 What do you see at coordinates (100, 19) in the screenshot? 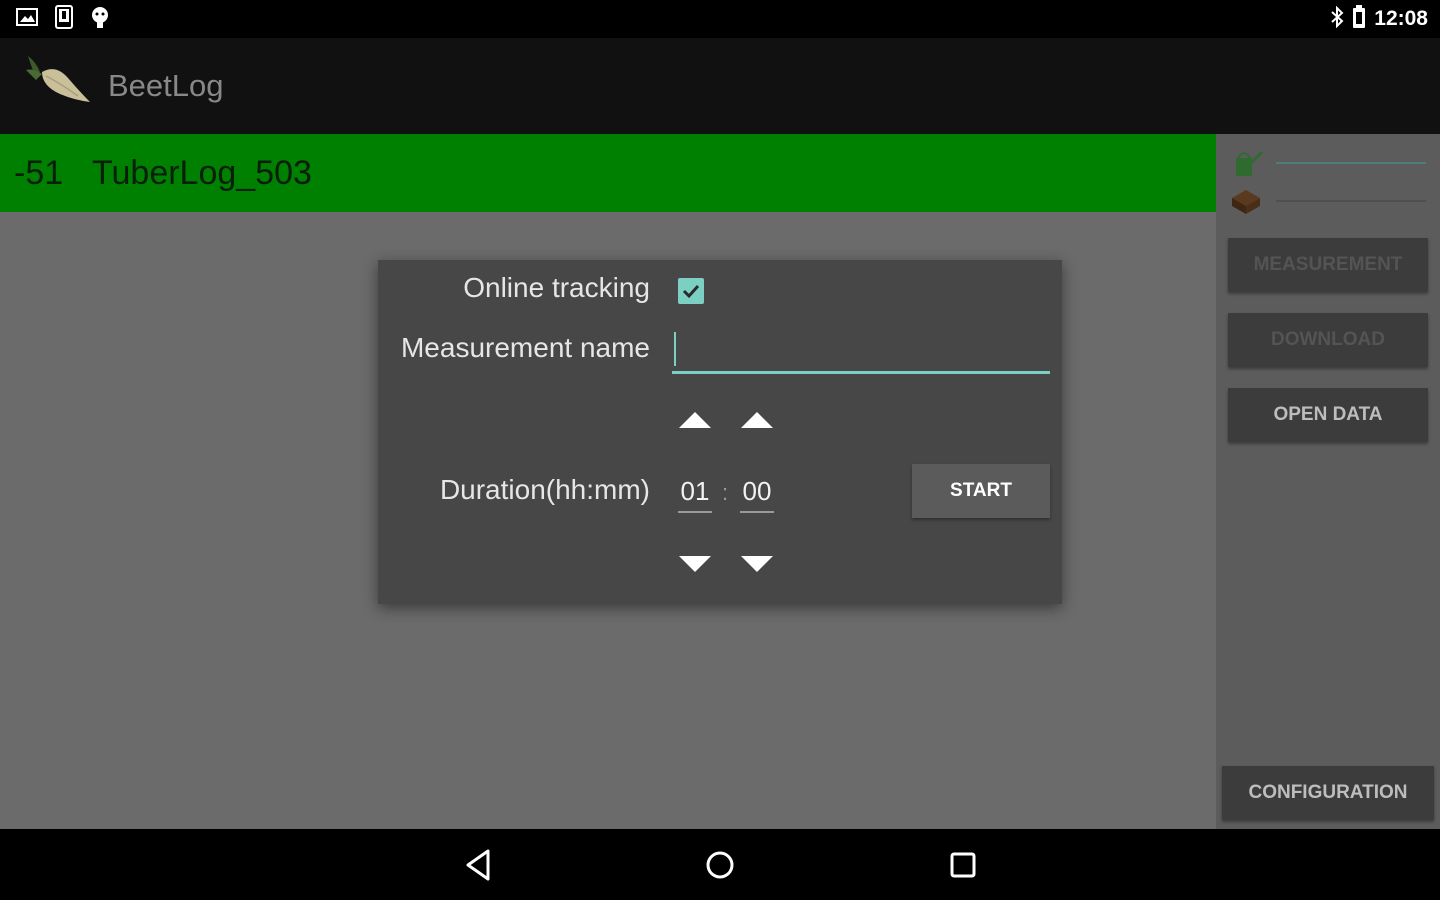
I see `android-debug-icon` at bounding box center [100, 19].